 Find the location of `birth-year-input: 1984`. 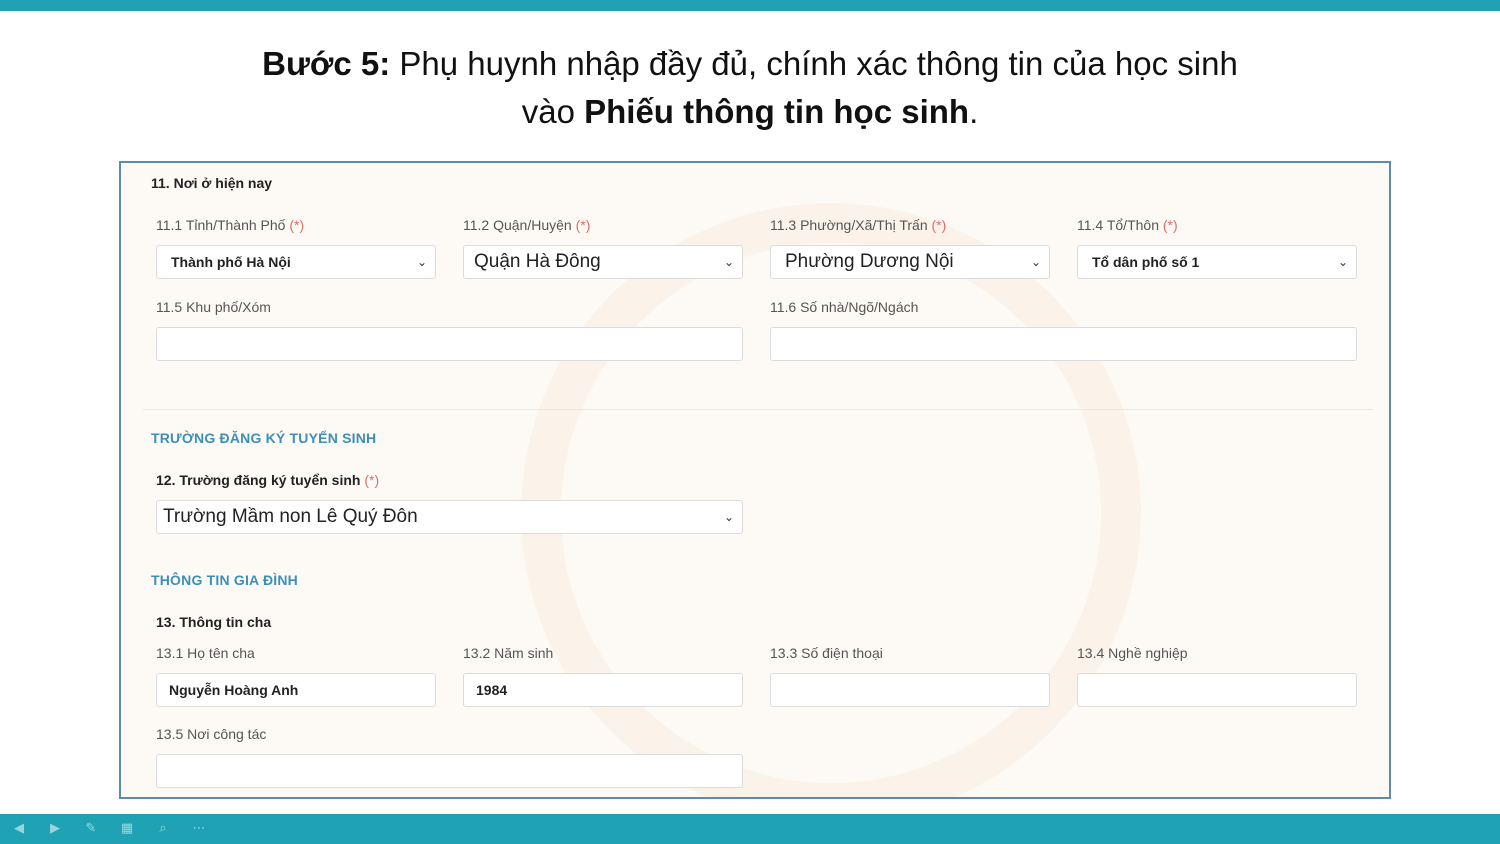

birth-year-input: 1984 is located at coordinates (603, 690).